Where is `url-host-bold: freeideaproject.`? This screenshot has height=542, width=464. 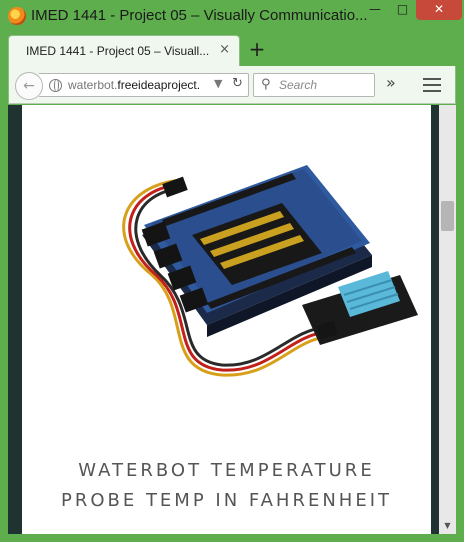
url-host-bold: freeideaproject. is located at coordinates (159, 85).